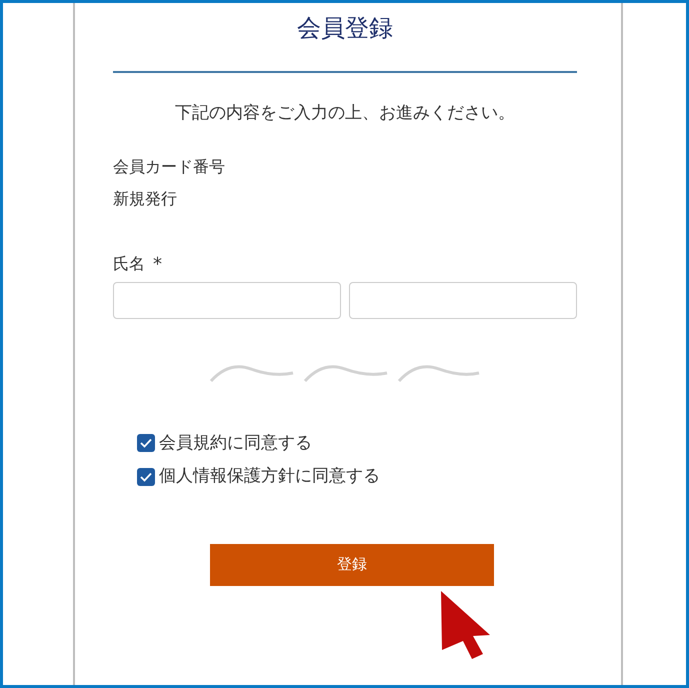 The height and width of the screenshot is (688, 689). I want to click on last-name-field, so click(227, 300).